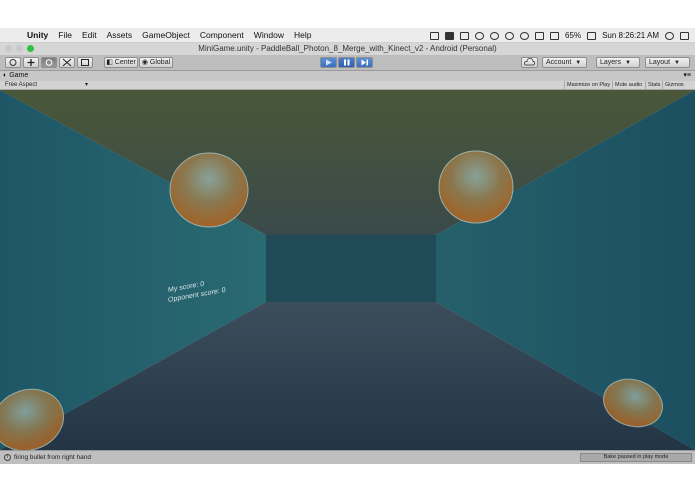 The width and height of the screenshot is (695, 494). I want to click on menu-help: Help, so click(302, 35).